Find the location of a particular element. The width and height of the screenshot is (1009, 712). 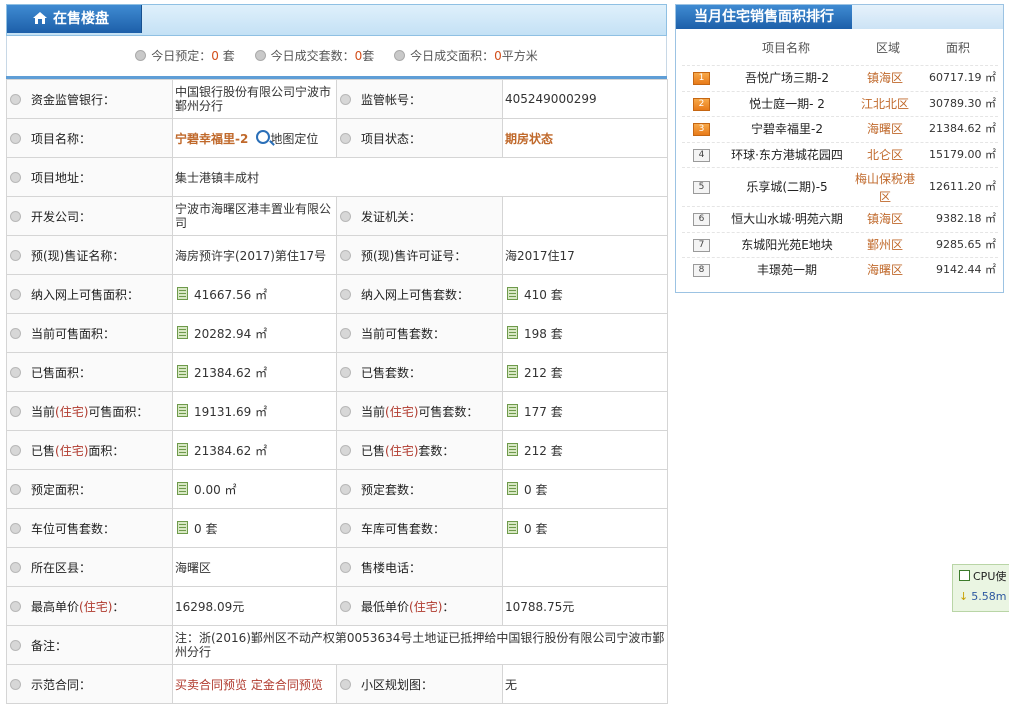

list-item: 8 丰璟苑一期 海曙区 9142.44 ㎡ is located at coordinates (840, 270).